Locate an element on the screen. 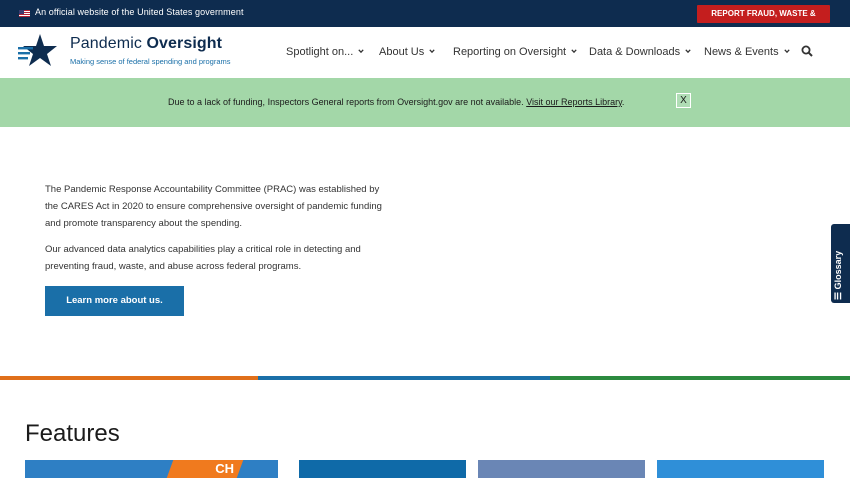 This screenshot has width=850, height=478. site-title-emphasis: Oversight is located at coordinates (184, 43).